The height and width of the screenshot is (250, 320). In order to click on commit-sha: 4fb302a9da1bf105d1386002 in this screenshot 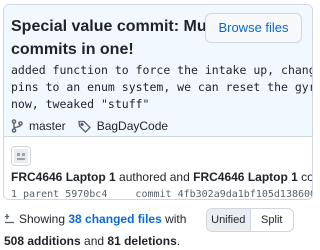, I will do `click(245, 194)`.